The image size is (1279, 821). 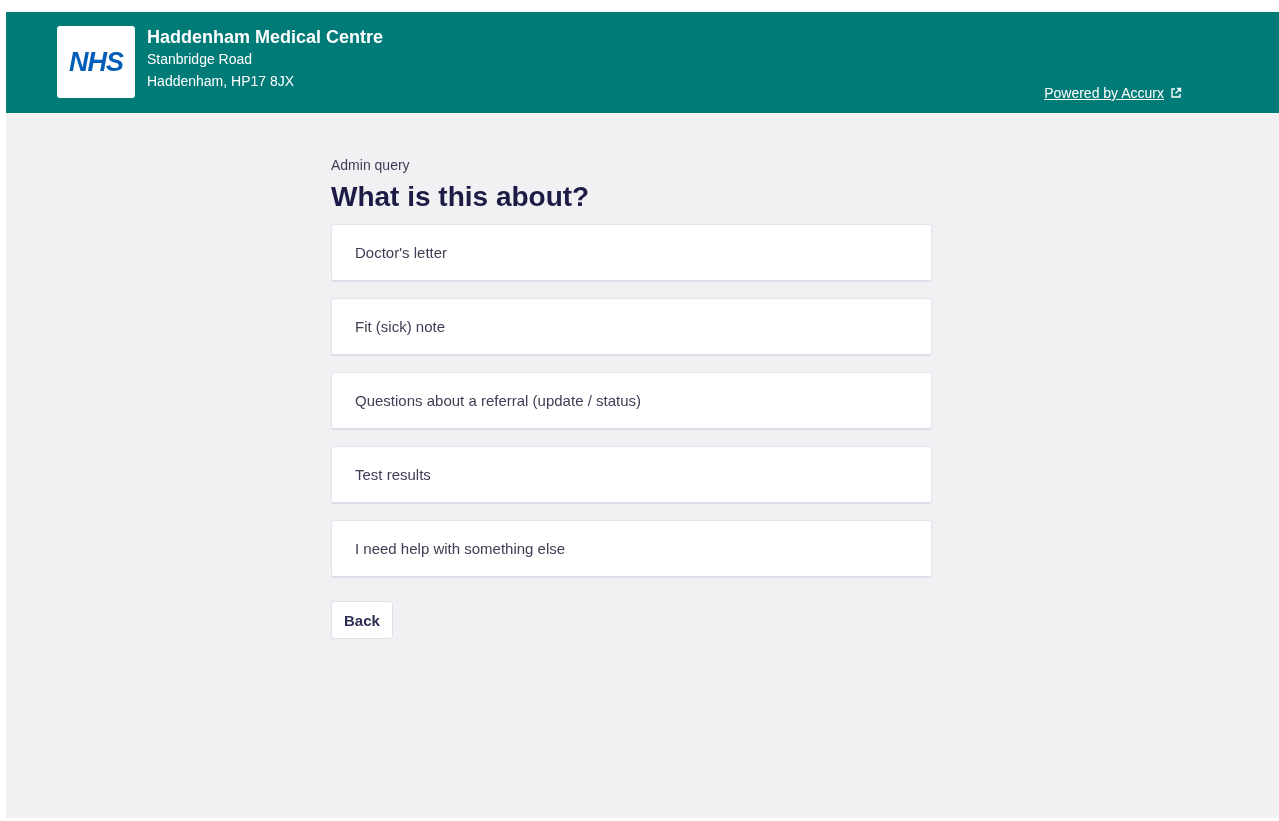 What do you see at coordinates (362, 620) in the screenshot?
I see `back-button: Back` at bounding box center [362, 620].